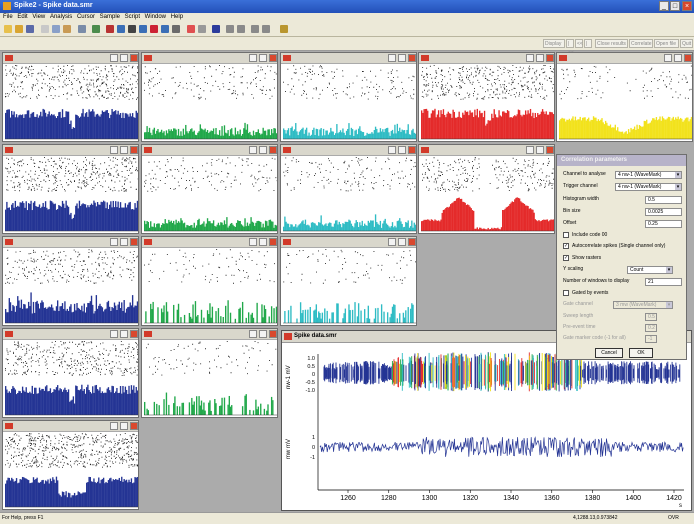 This screenshot has height=524, width=694. What do you see at coordinates (284, 29) in the screenshot?
I see `help-icon` at bounding box center [284, 29].